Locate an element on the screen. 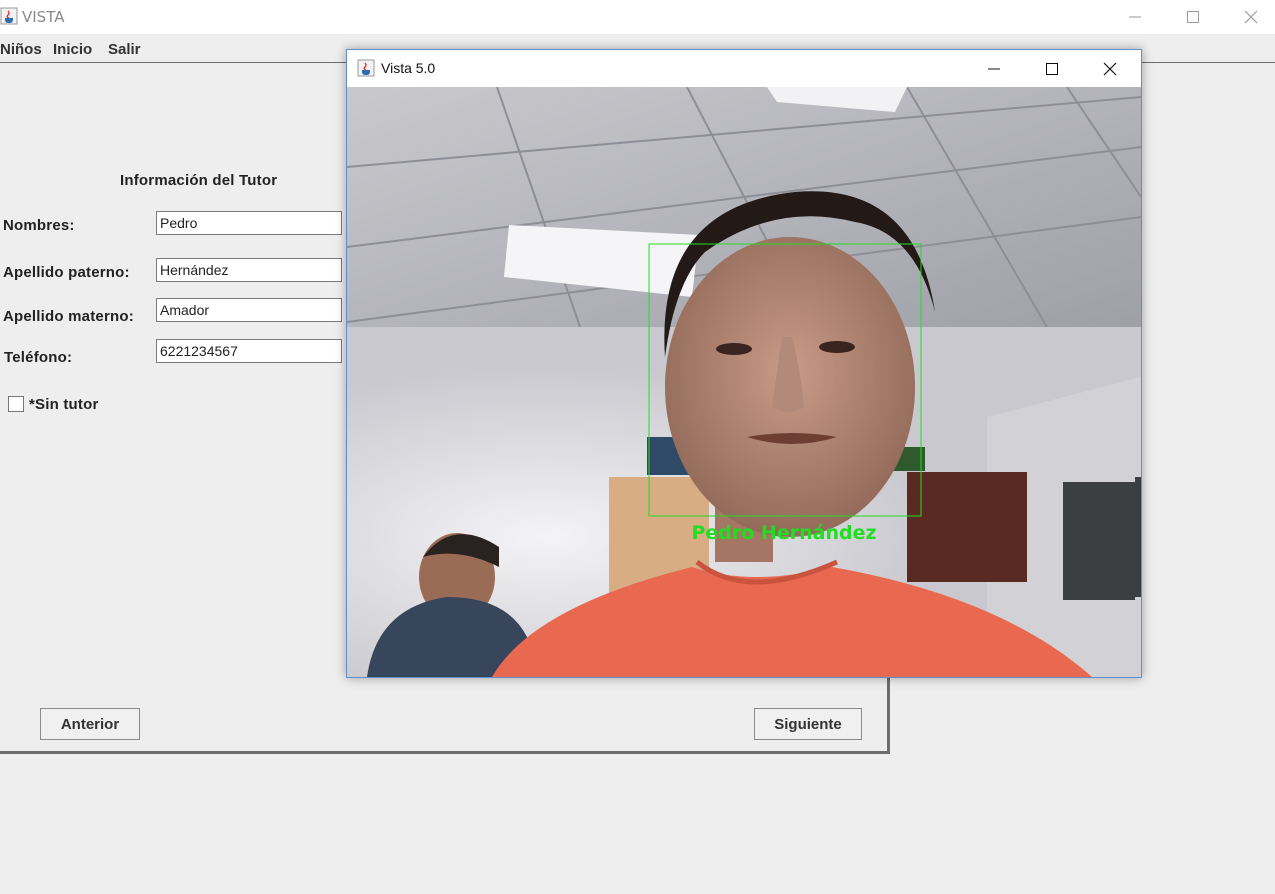  main-title-bar: VISTA is located at coordinates (637, 17).